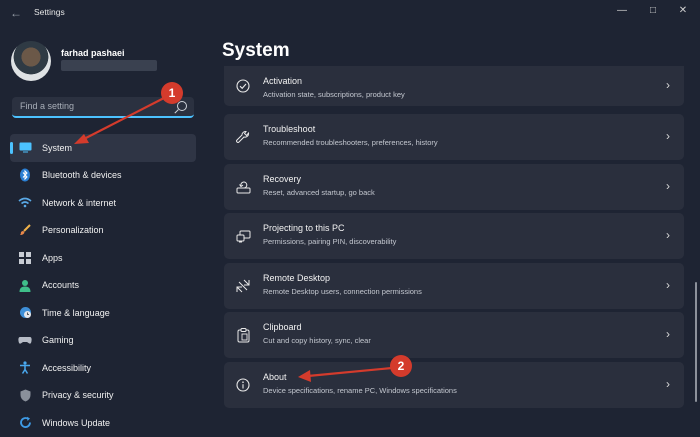  Describe the element at coordinates (172, 93) in the screenshot. I see `annotation-badge-1: 1` at that location.